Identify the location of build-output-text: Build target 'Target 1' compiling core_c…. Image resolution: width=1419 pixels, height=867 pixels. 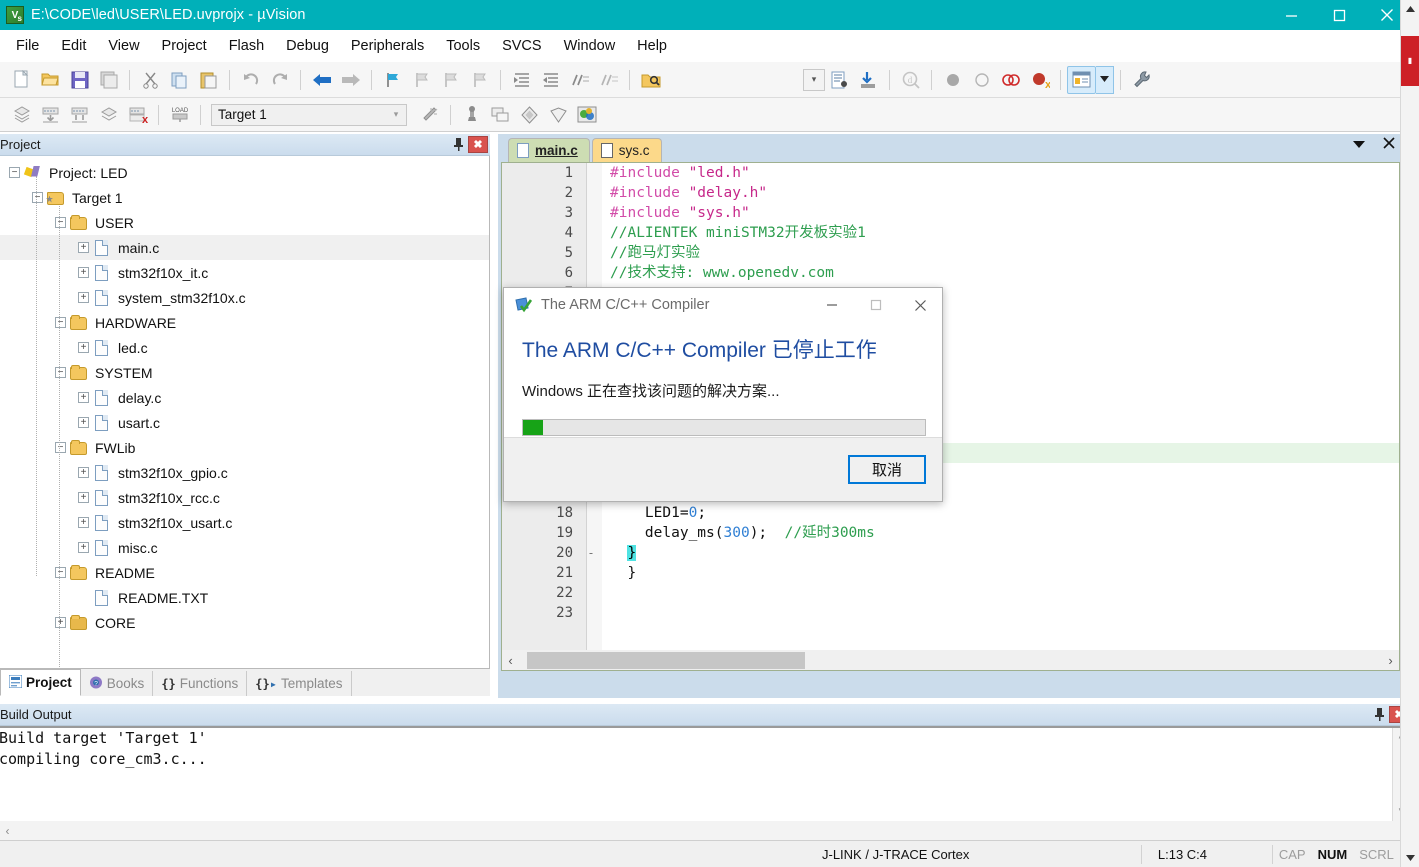
(705, 773).